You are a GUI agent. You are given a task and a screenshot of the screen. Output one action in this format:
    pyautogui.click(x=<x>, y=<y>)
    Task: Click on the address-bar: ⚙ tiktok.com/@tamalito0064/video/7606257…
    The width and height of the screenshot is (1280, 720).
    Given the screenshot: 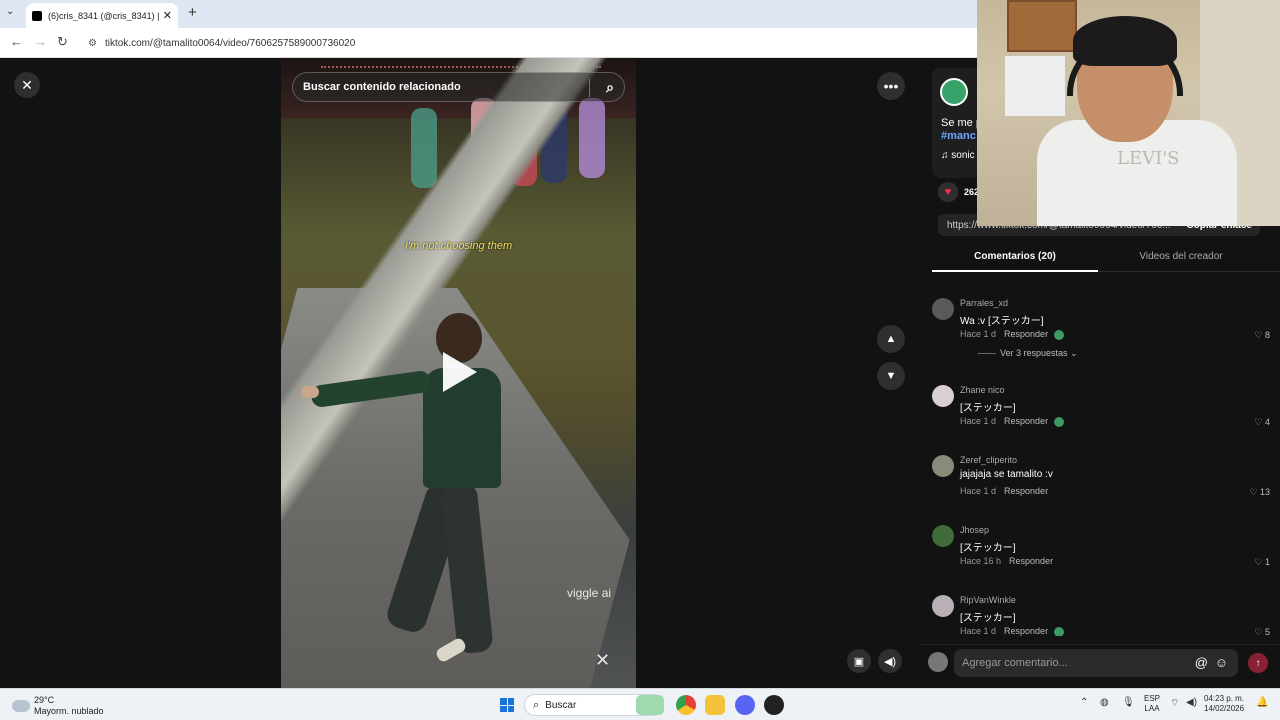 What is the action you would take?
    pyautogui.click(x=530, y=43)
    